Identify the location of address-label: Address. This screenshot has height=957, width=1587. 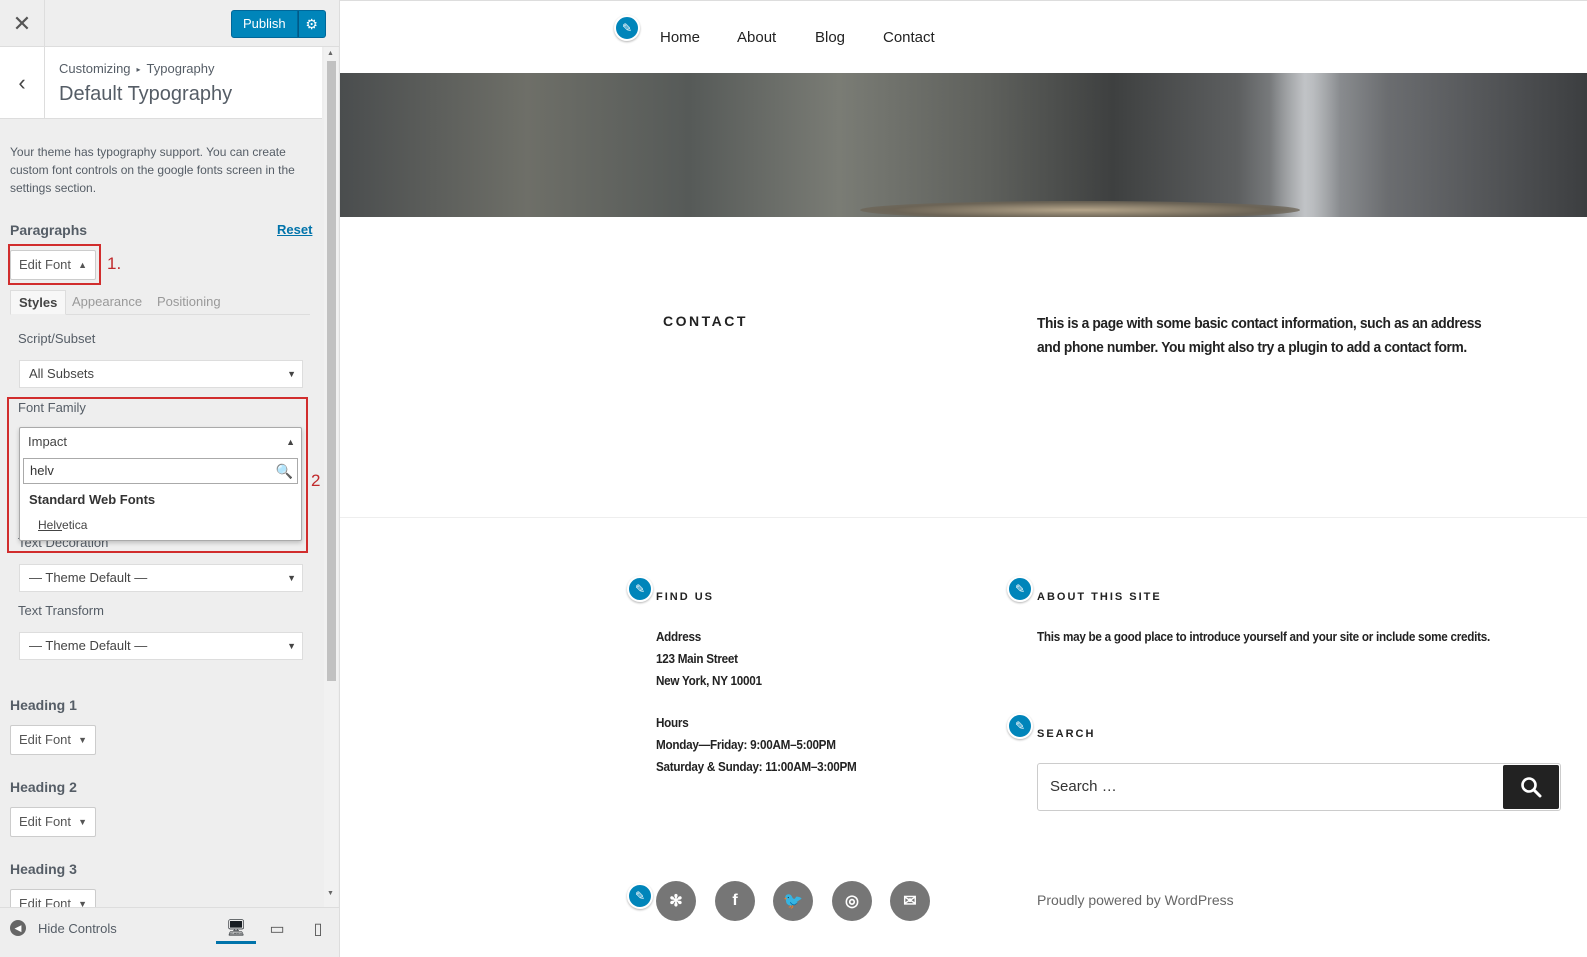
(678, 636).